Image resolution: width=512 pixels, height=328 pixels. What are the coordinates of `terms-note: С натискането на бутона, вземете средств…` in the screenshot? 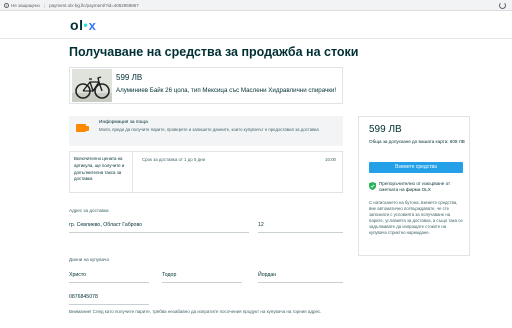 It's located at (416, 217).